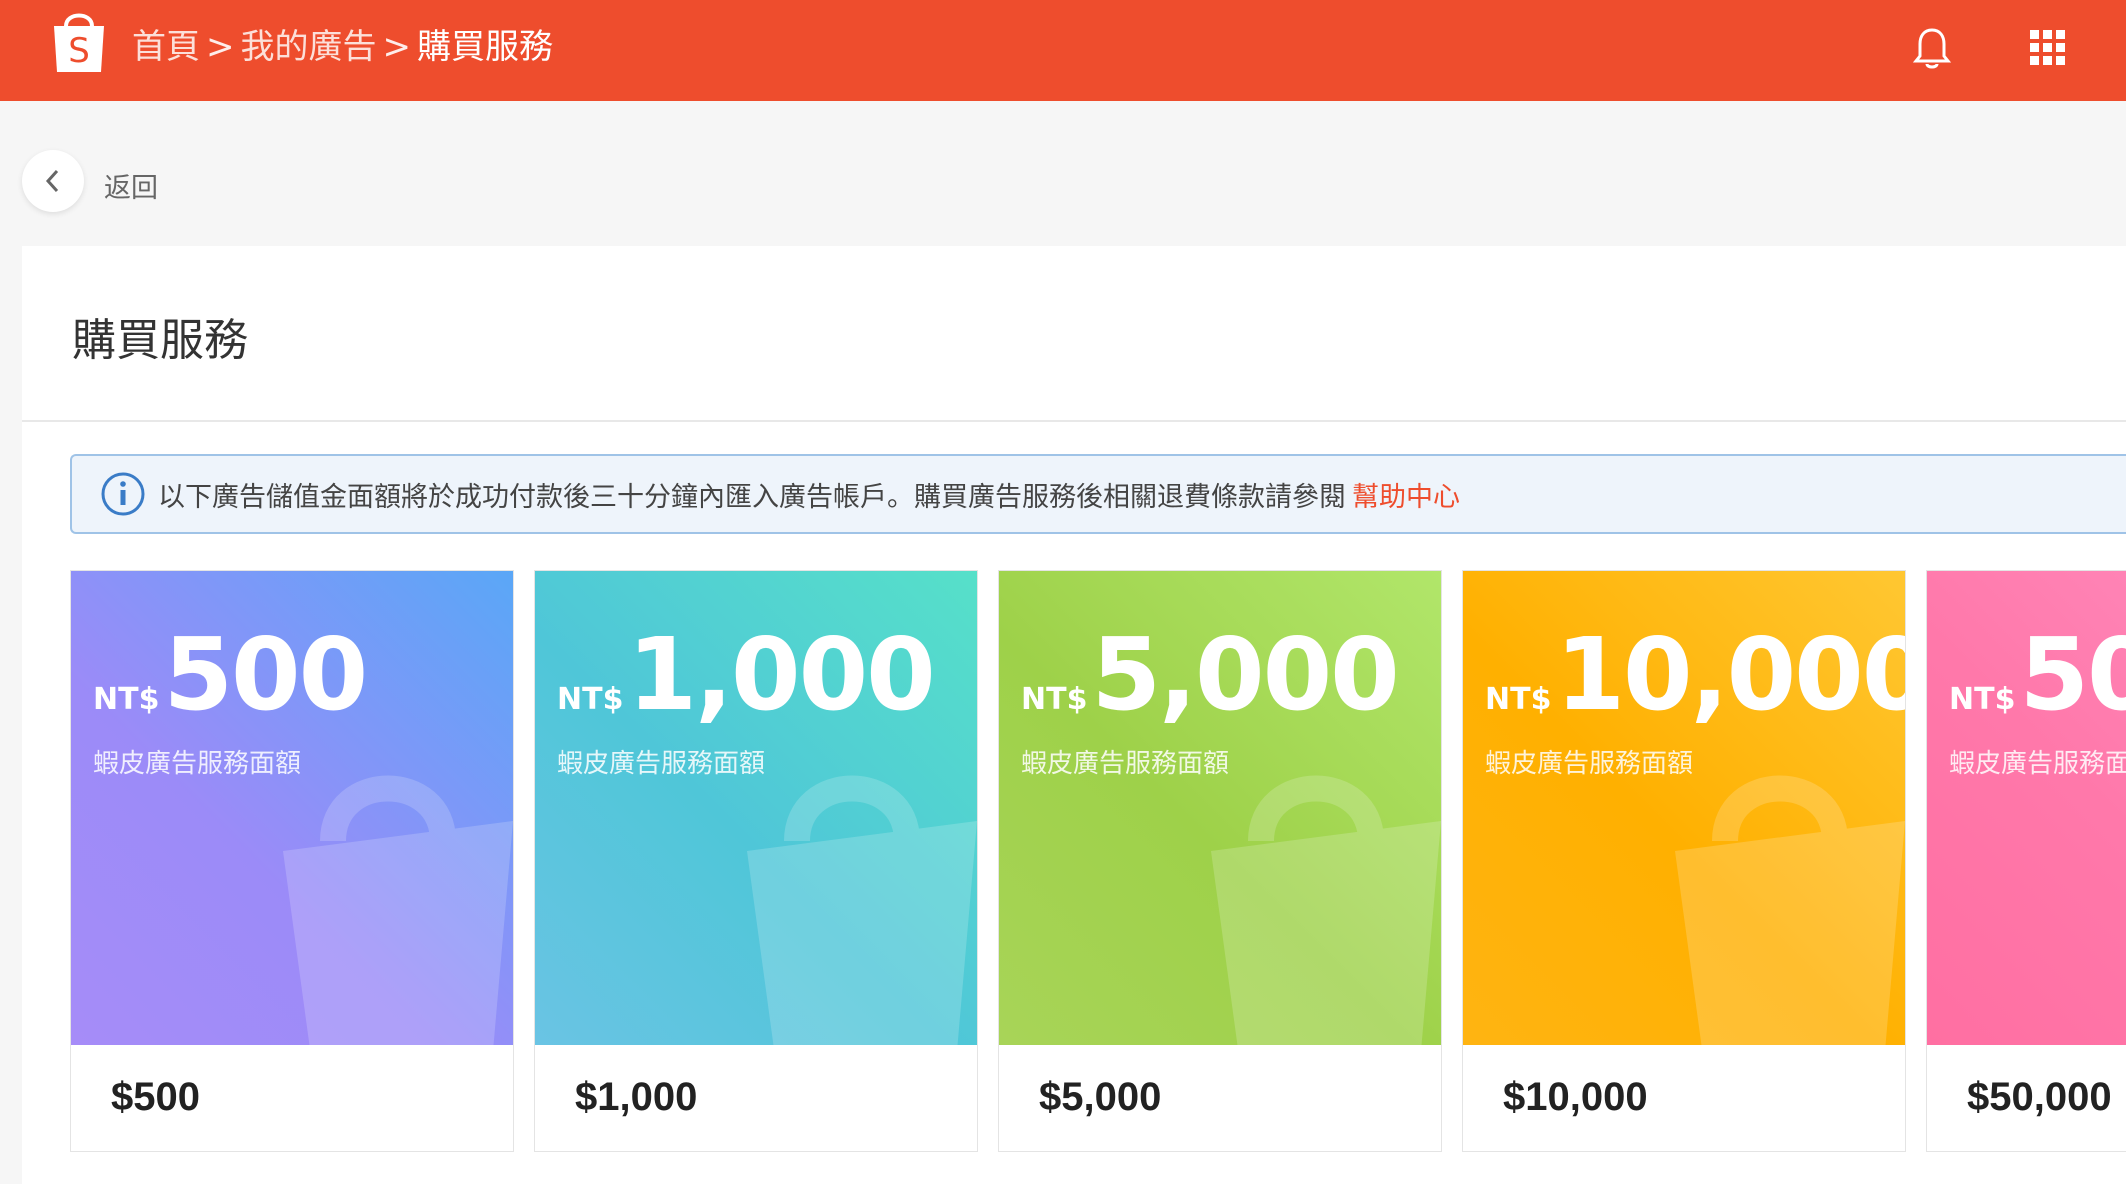 This screenshot has width=2126, height=1184. I want to click on chevron-left-icon, so click(52, 181).